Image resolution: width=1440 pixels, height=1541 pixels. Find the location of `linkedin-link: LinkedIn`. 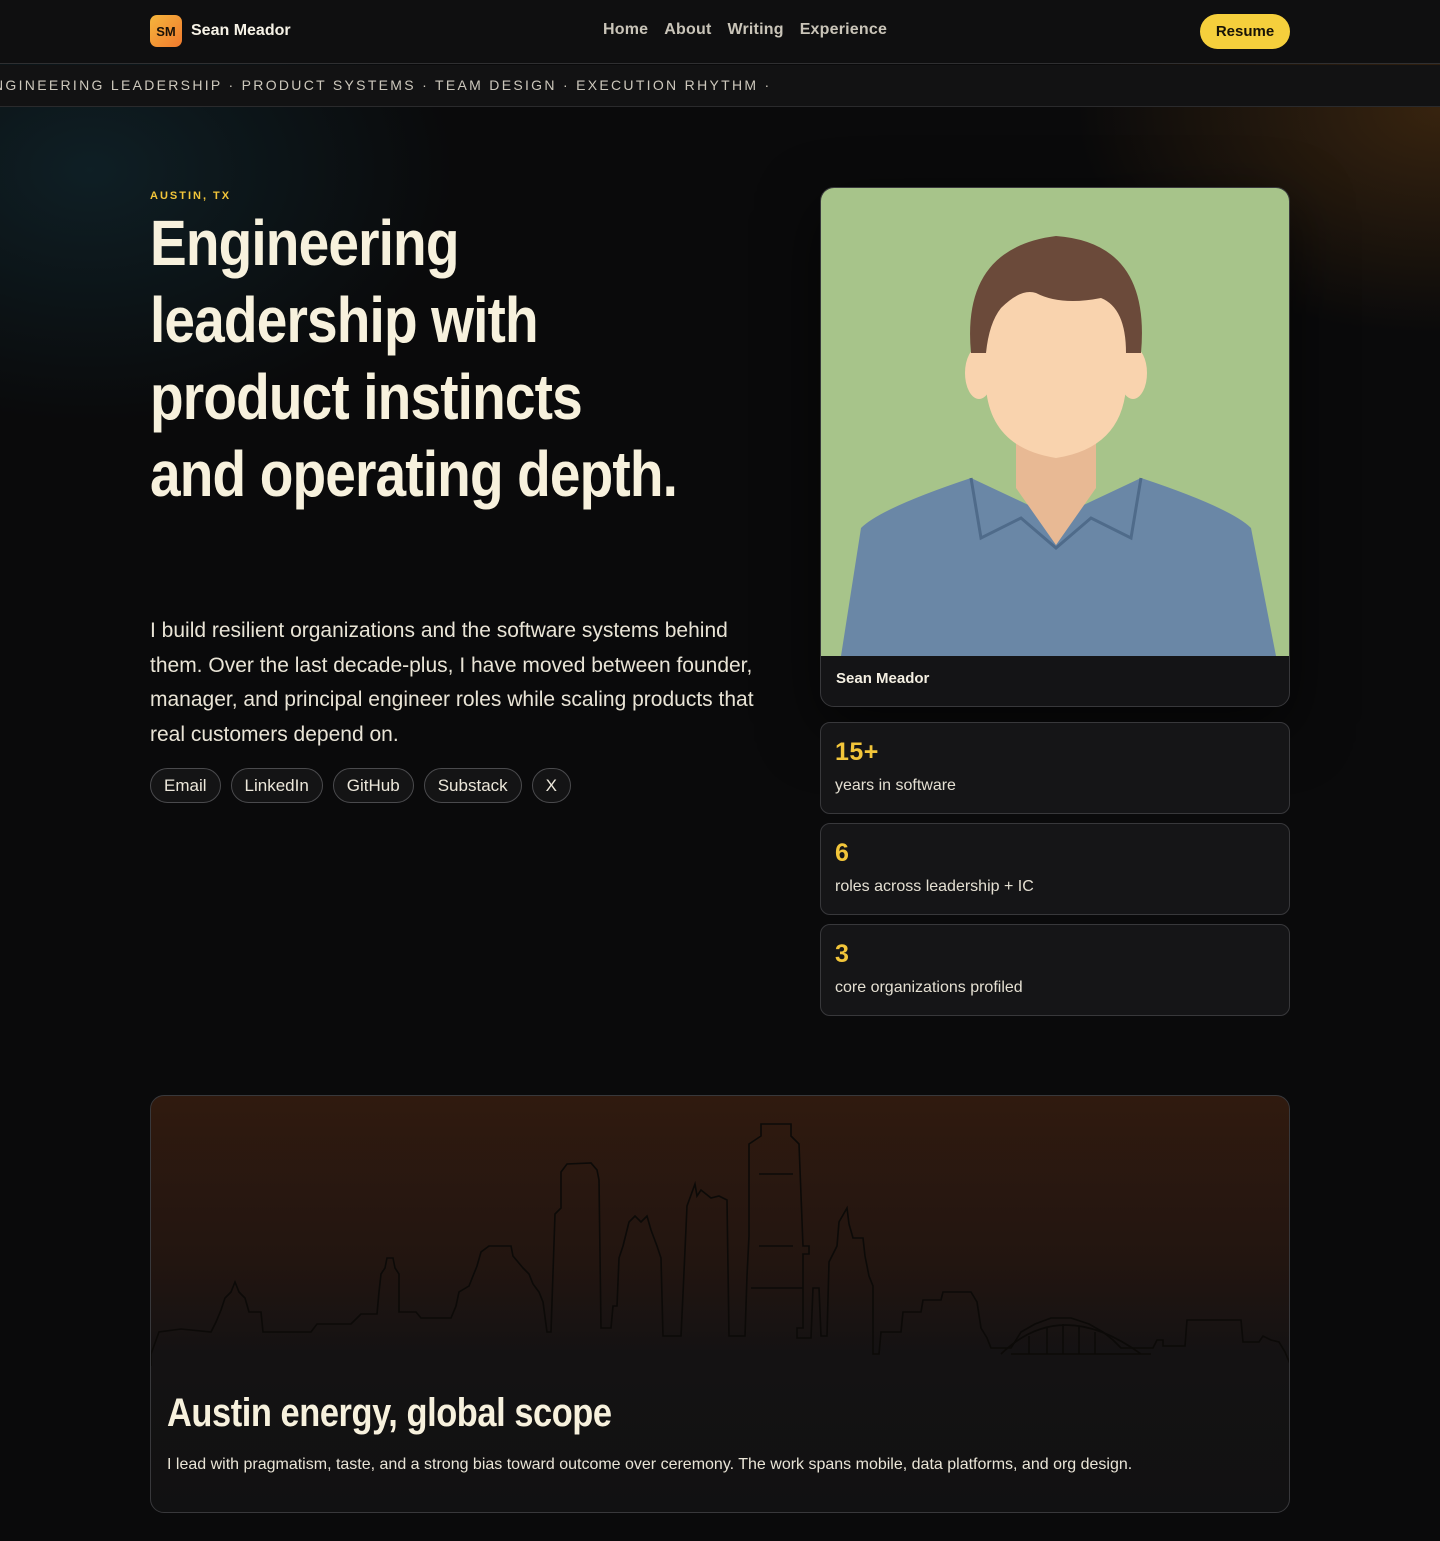

linkedin-link: LinkedIn is located at coordinates (276, 785).